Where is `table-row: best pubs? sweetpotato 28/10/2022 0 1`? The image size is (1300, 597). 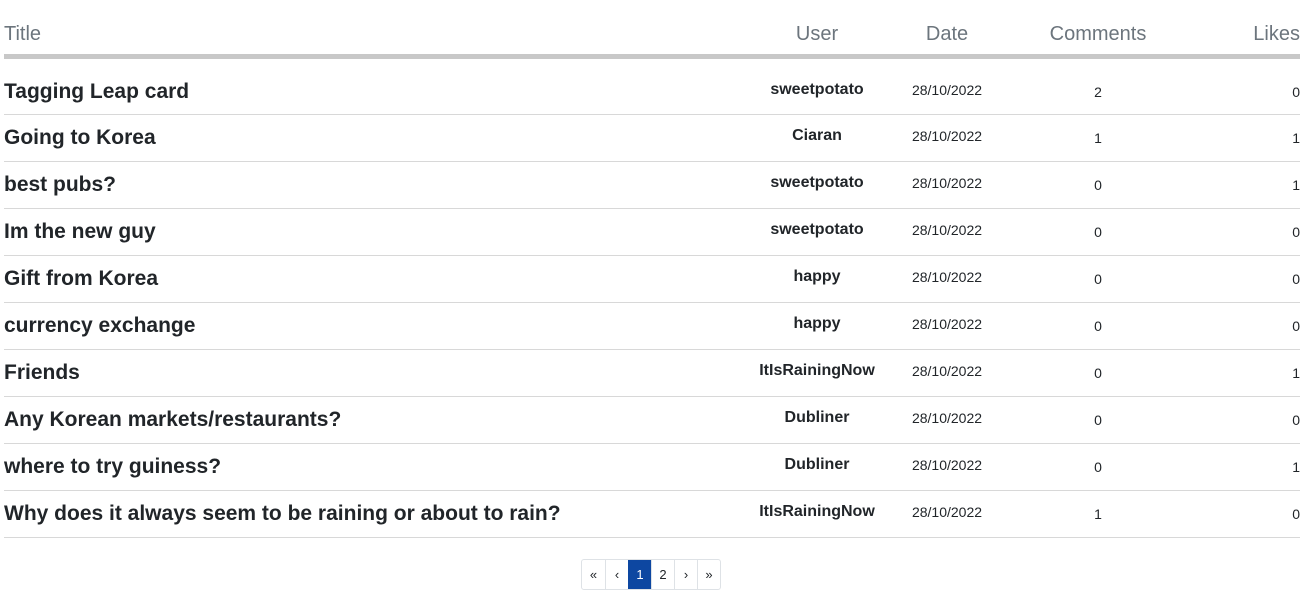 table-row: best pubs? sweetpotato 28/10/2022 0 1 is located at coordinates (652, 184).